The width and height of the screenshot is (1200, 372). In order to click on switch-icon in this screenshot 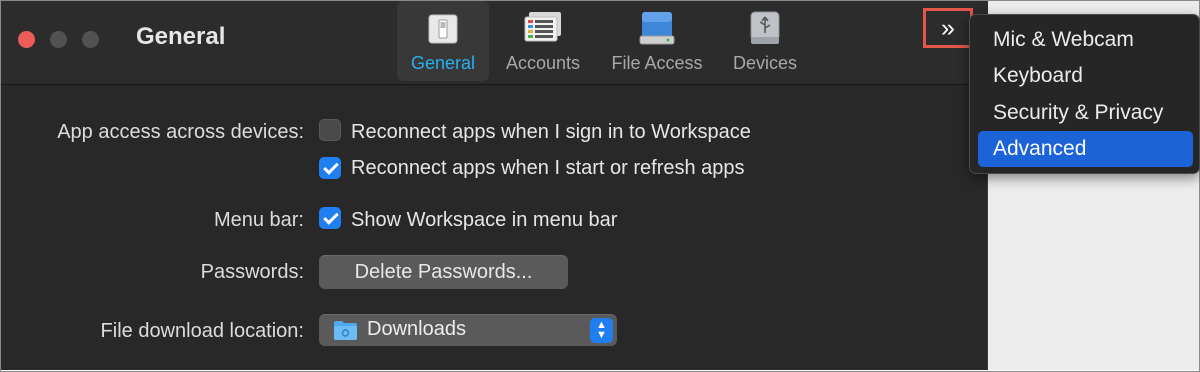, I will do `click(443, 31)`.